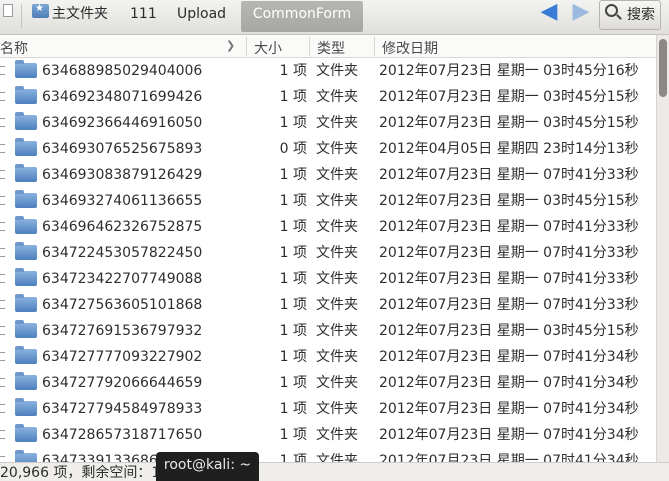  What do you see at coordinates (14, 48) in the screenshot?
I see `column-header-name: 名称` at bounding box center [14, 48].